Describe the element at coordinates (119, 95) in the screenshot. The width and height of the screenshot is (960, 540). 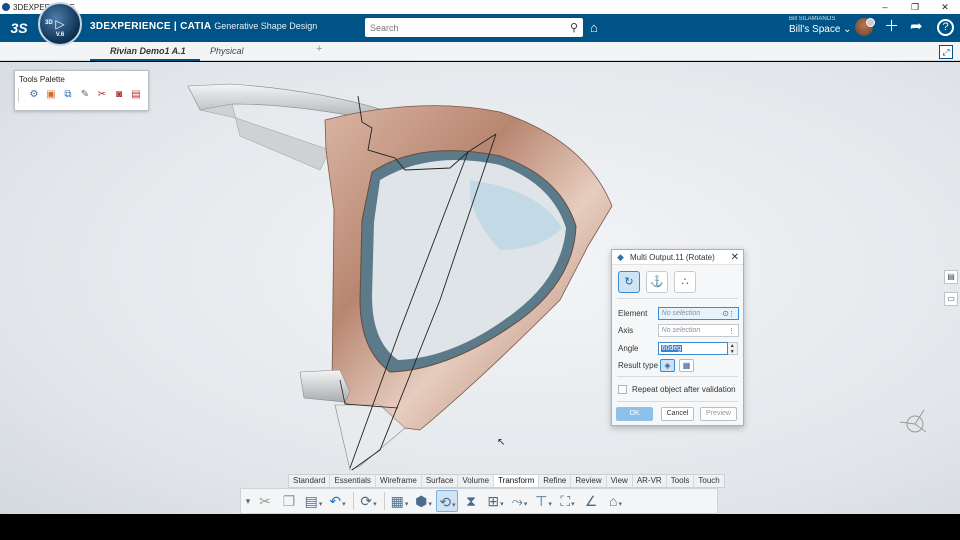
I see `capture-icon: ◙` at that location.